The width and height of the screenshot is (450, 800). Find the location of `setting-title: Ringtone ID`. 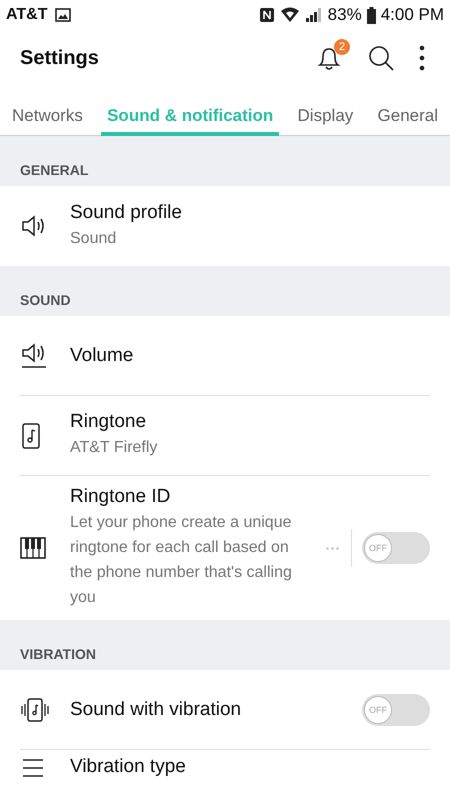

setting-title: Ringtone ID is located at coordinates (197, 497).